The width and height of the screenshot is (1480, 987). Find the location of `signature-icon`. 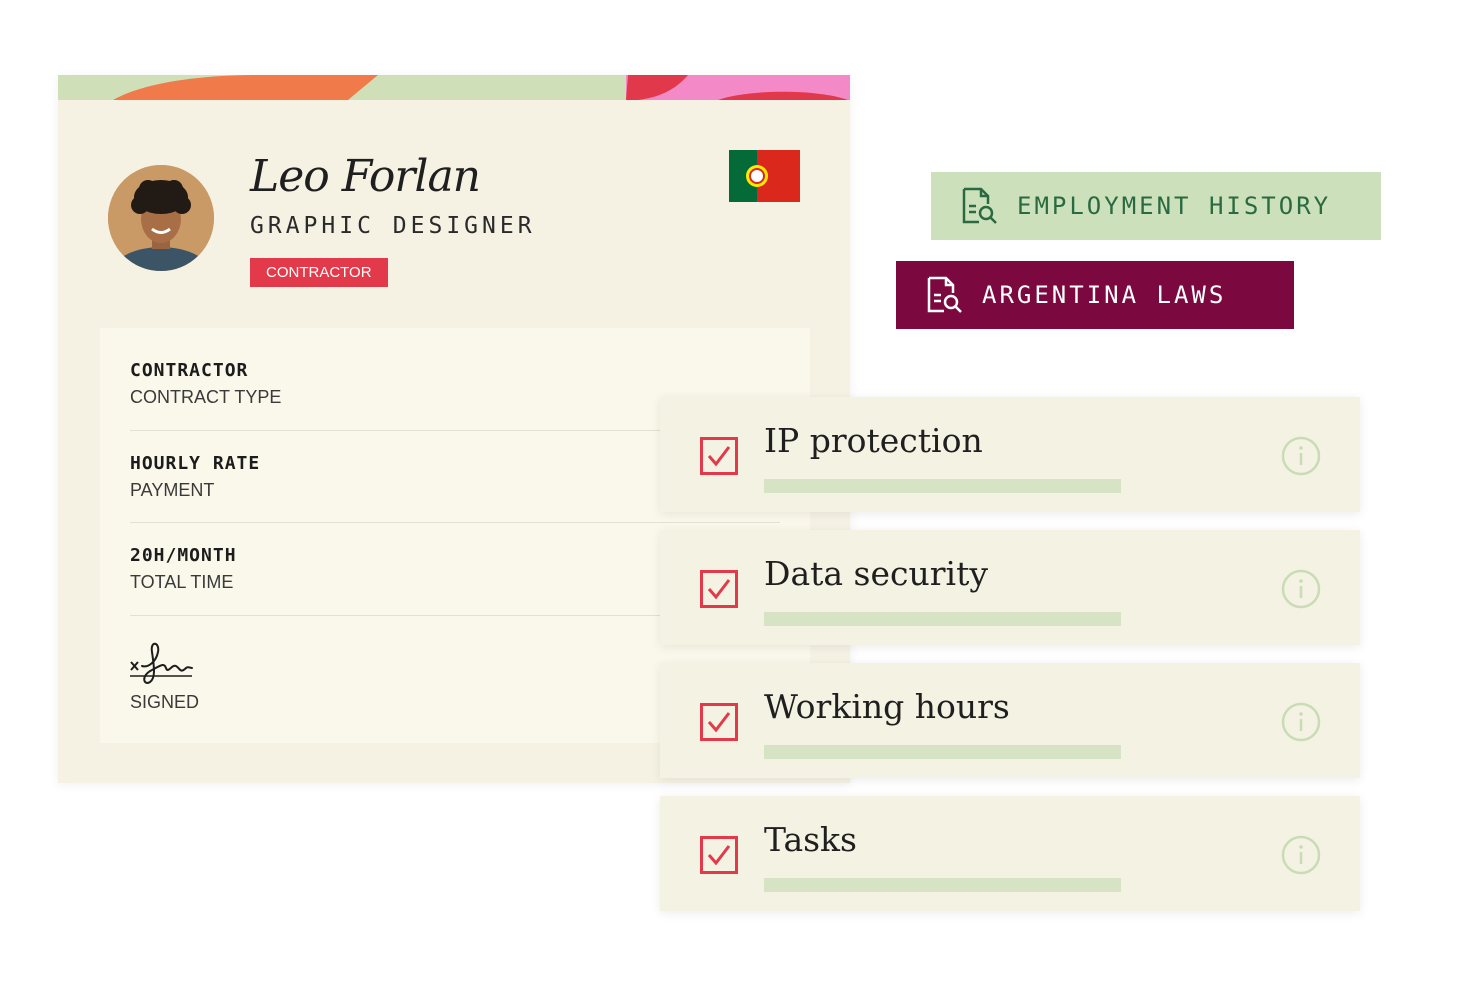

signature-icon is located at coordinates (161, 663).